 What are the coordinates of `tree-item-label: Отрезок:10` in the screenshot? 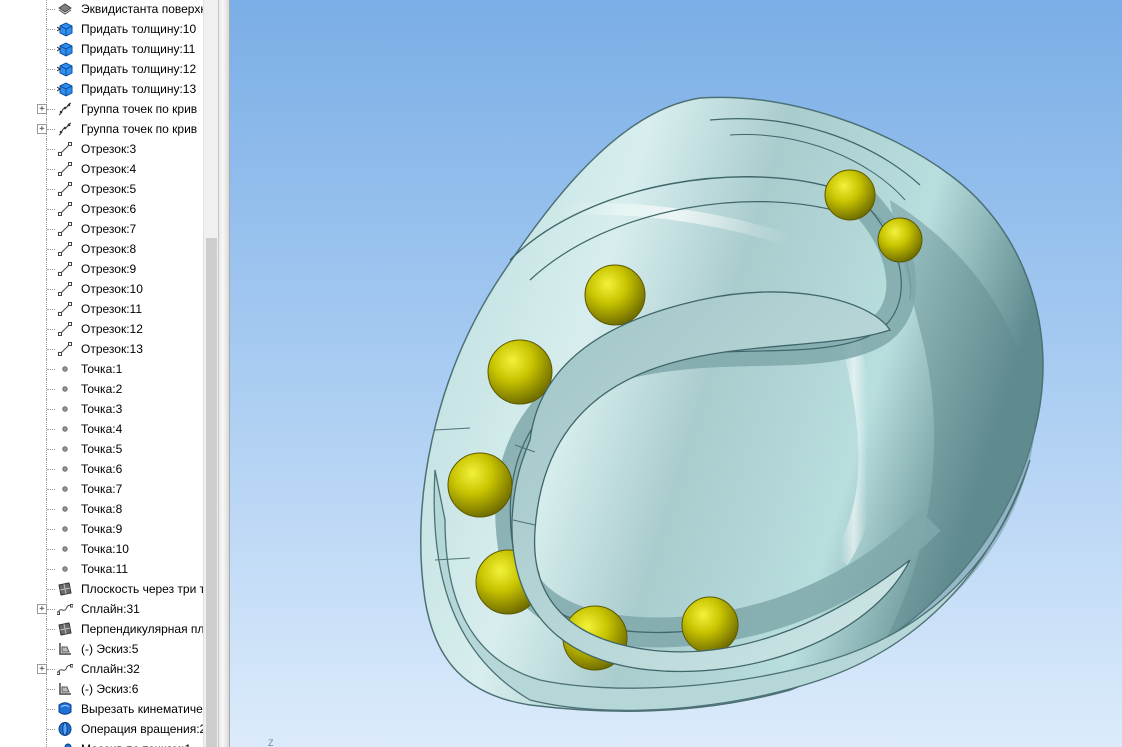 It's located at (112, 289).